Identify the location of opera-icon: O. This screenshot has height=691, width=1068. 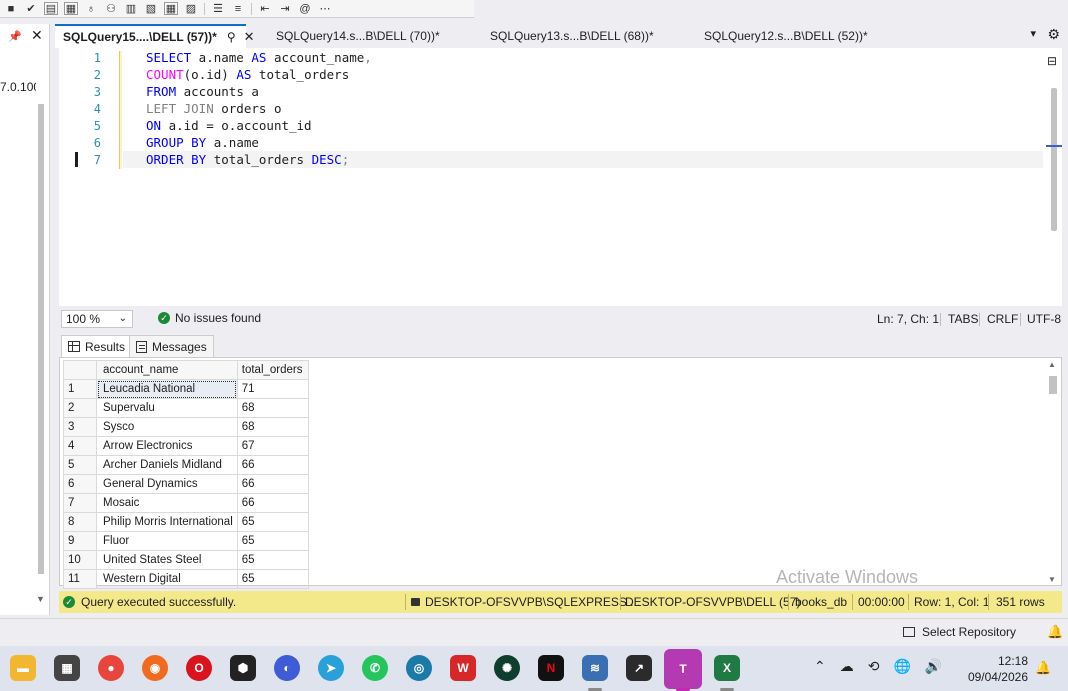
(199, 668).